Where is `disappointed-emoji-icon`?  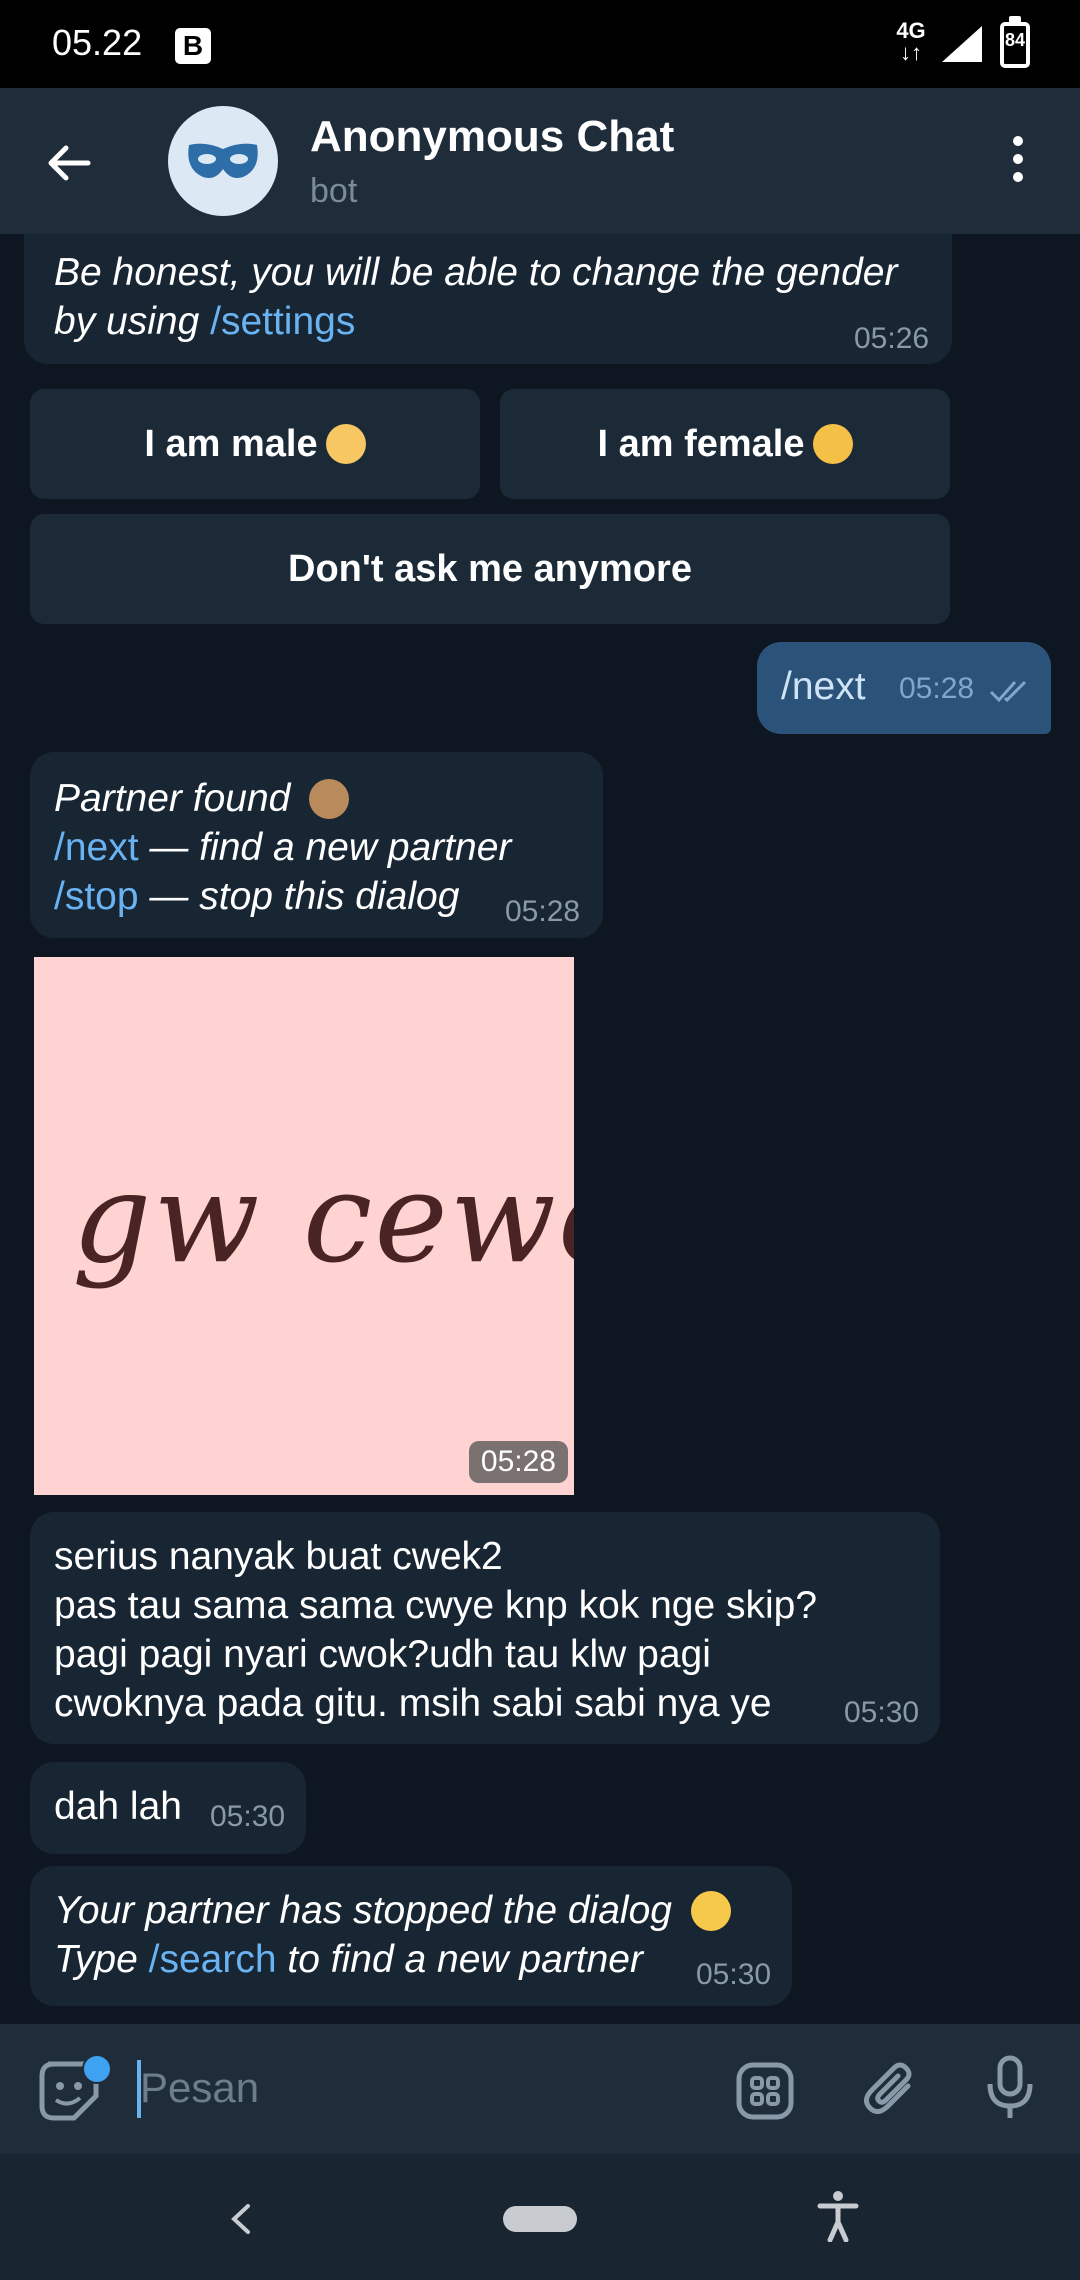
disappointed-emoji-icon is located at coordinates (710, 1911).